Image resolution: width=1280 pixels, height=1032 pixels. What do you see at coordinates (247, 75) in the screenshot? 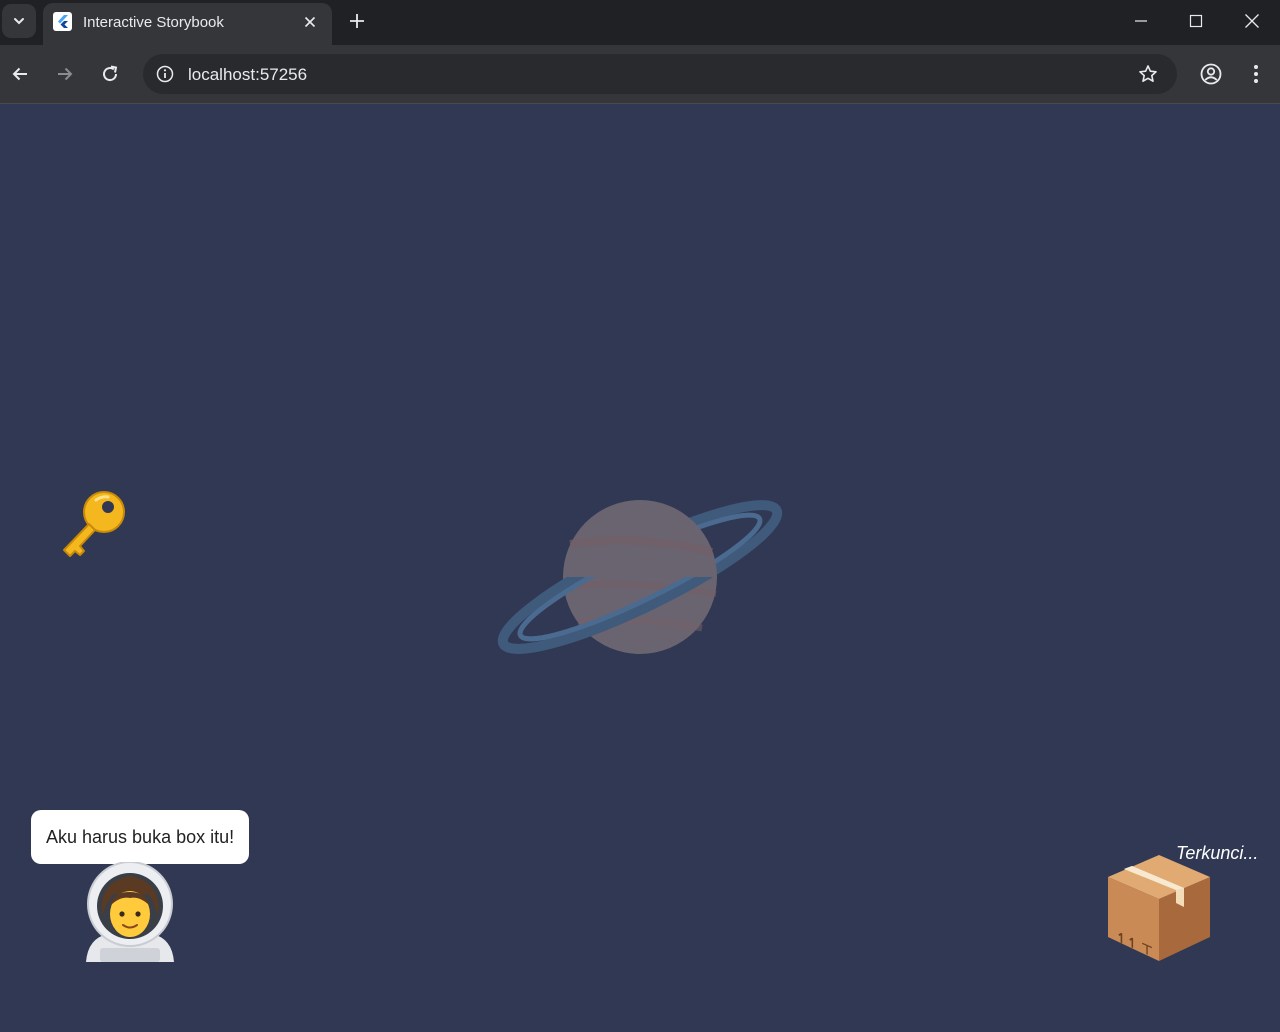
I see `url-text: localhost:57256` at bounding box center [247, 75].